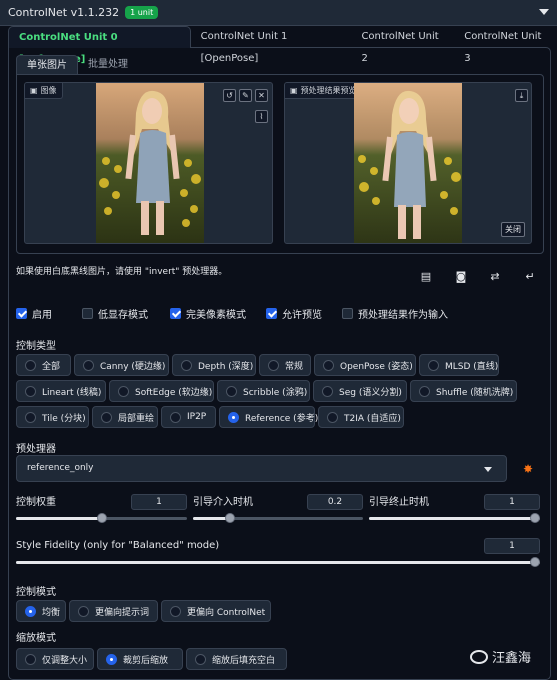 The height and width of the screenshot is (680, 557). What do you see at coordinates (41, 611) in the screenshot?
I see `radio-balanced: 均衡` at bounding box center [41, 611].